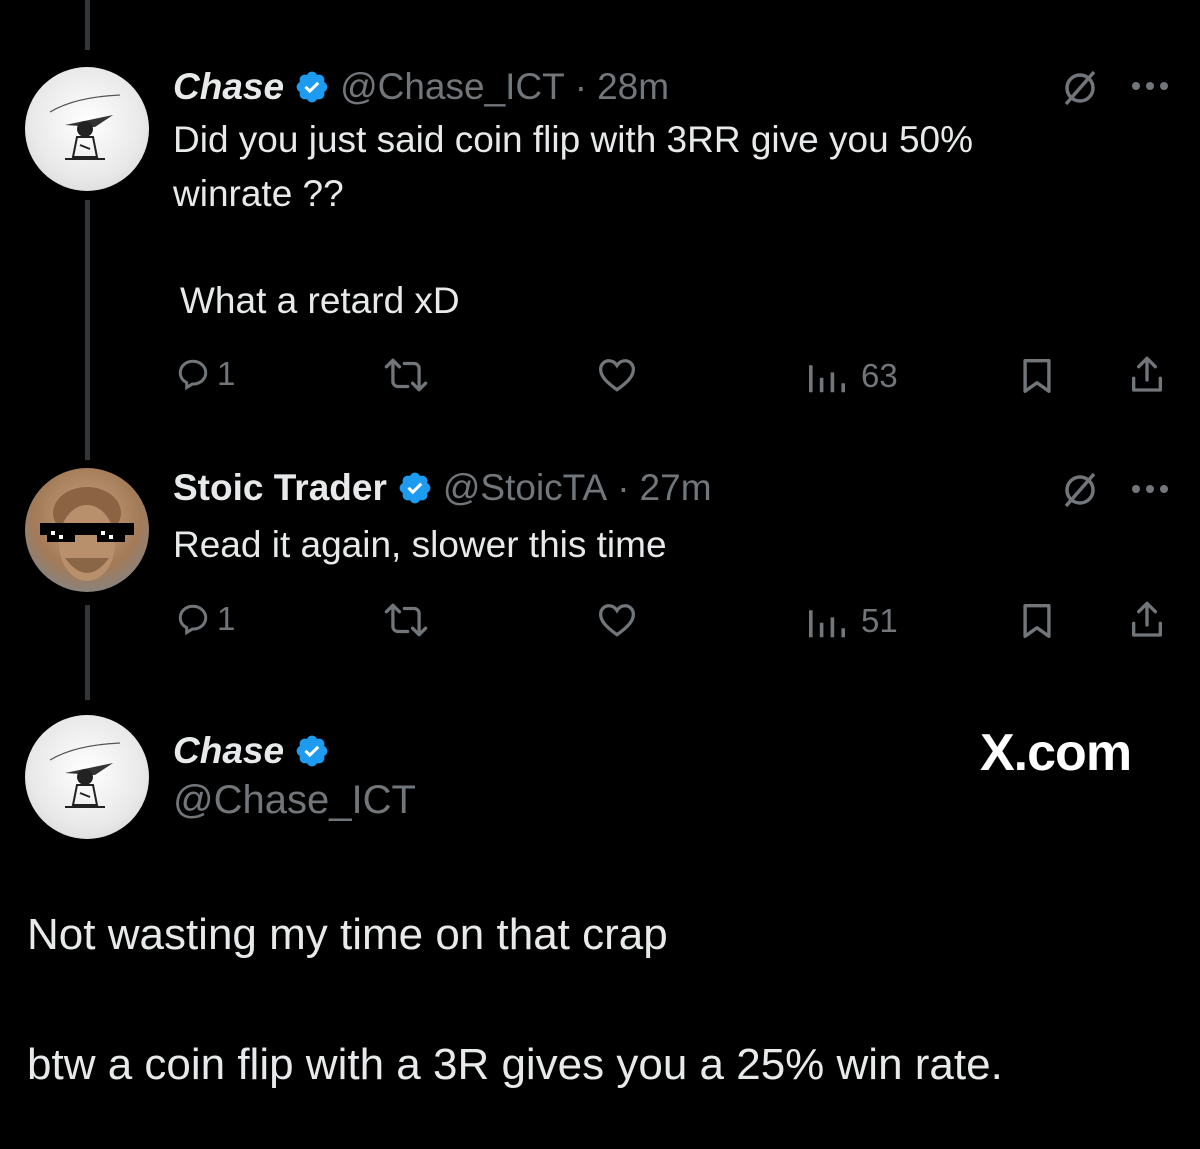 The width and height of the screenshot is (1200, 1149). I want to click on post-author-handle: @Chase_ICT, so click(294, 800).